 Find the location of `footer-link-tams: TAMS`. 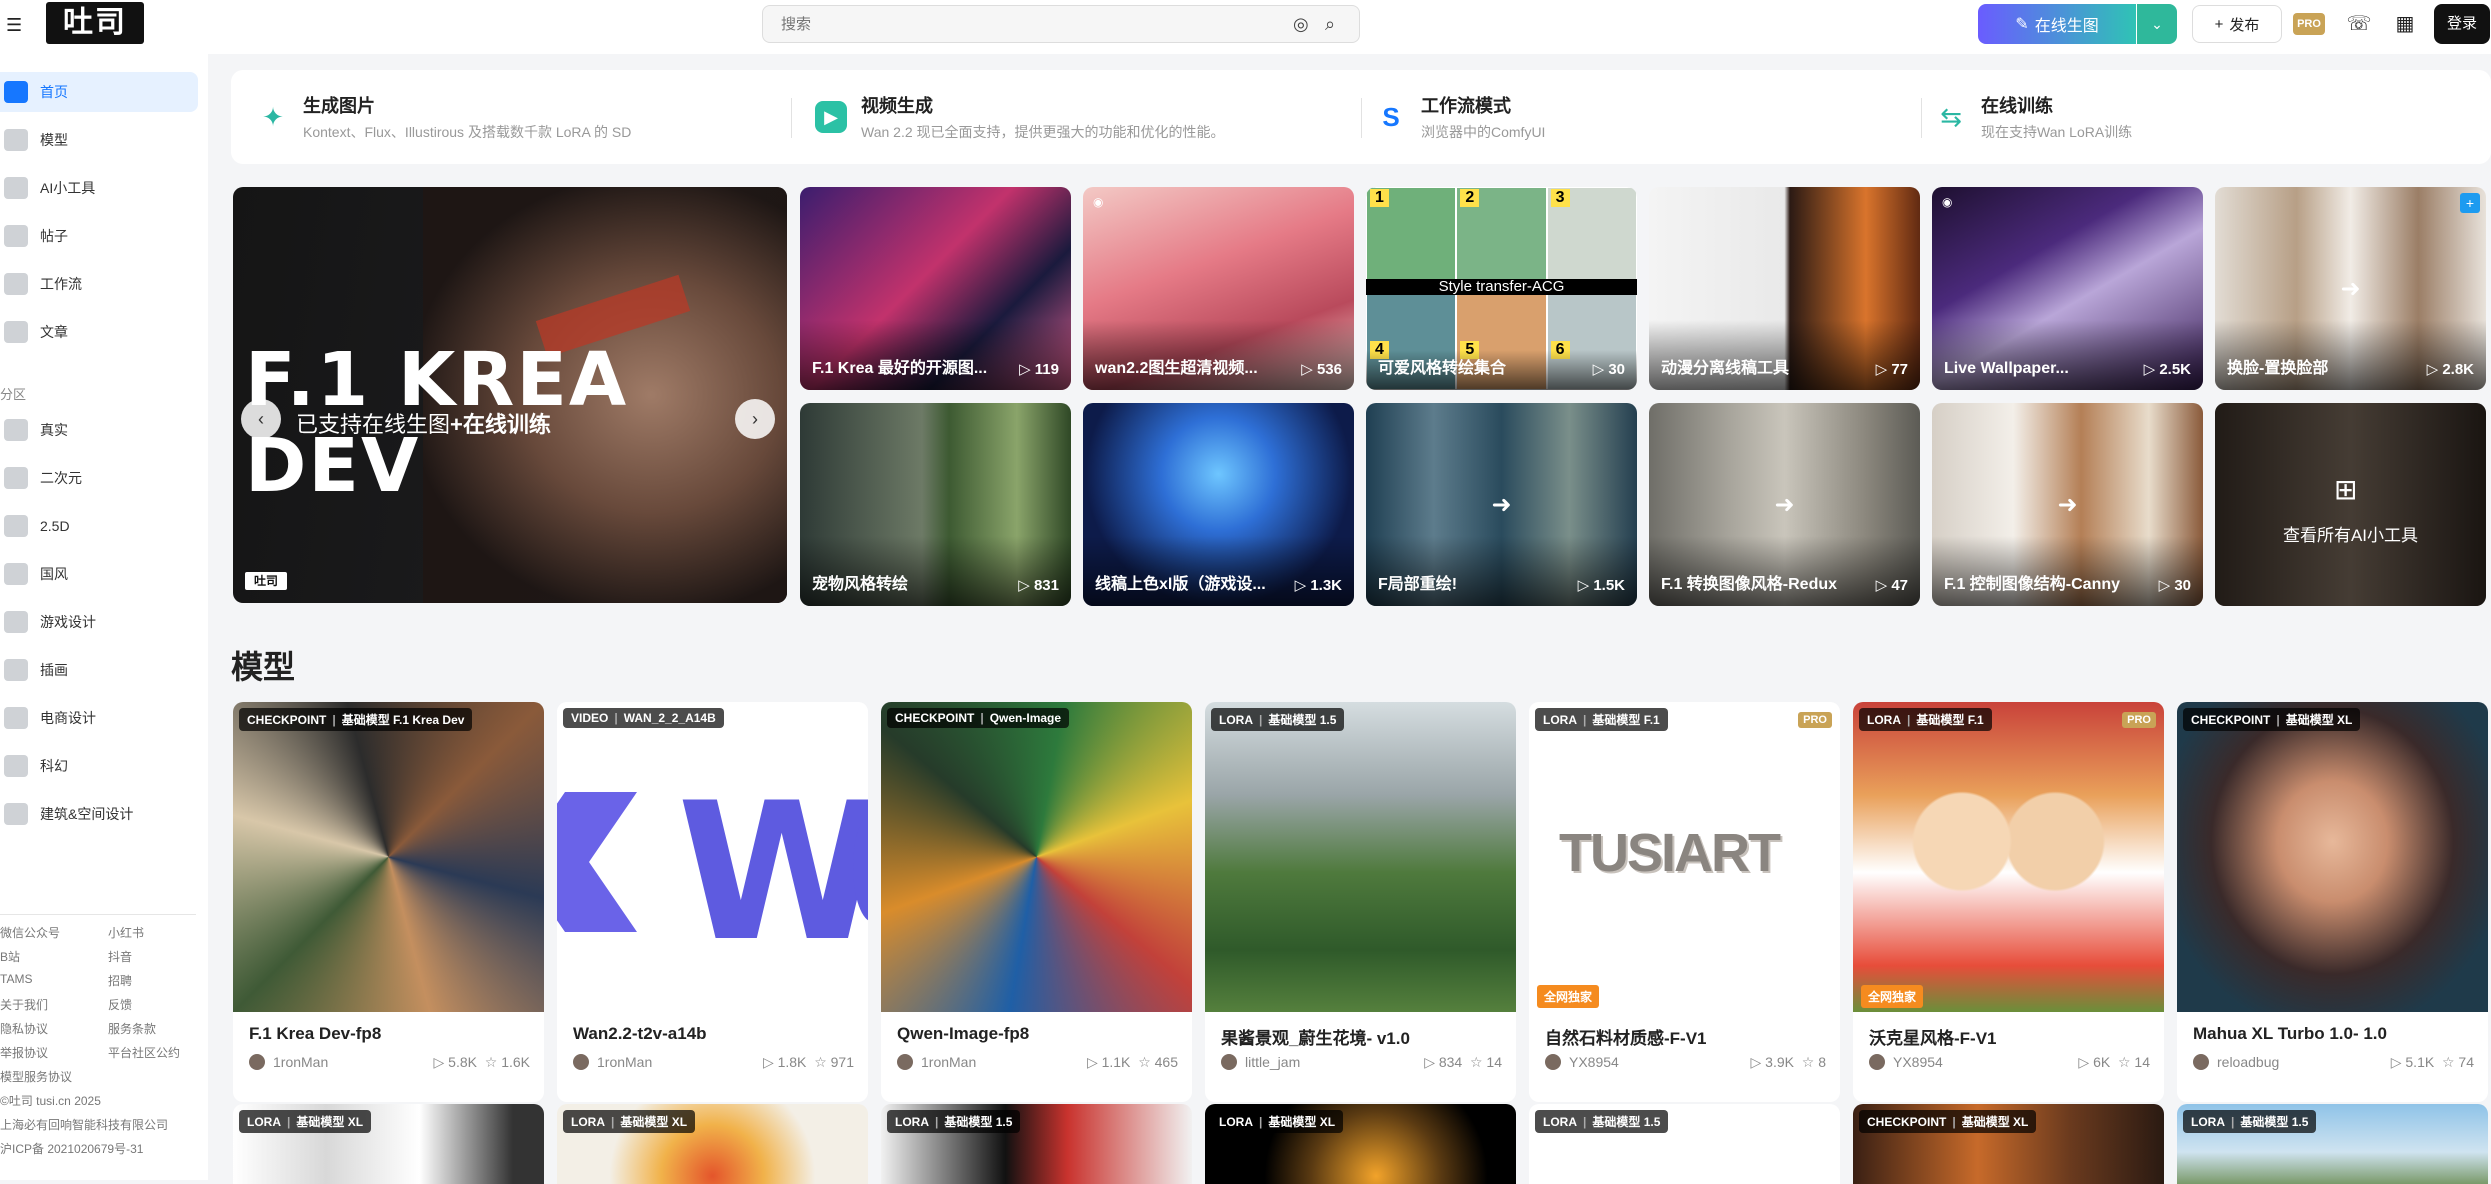

footer-link-tams: TAMS is located at coordinates (16, 979).